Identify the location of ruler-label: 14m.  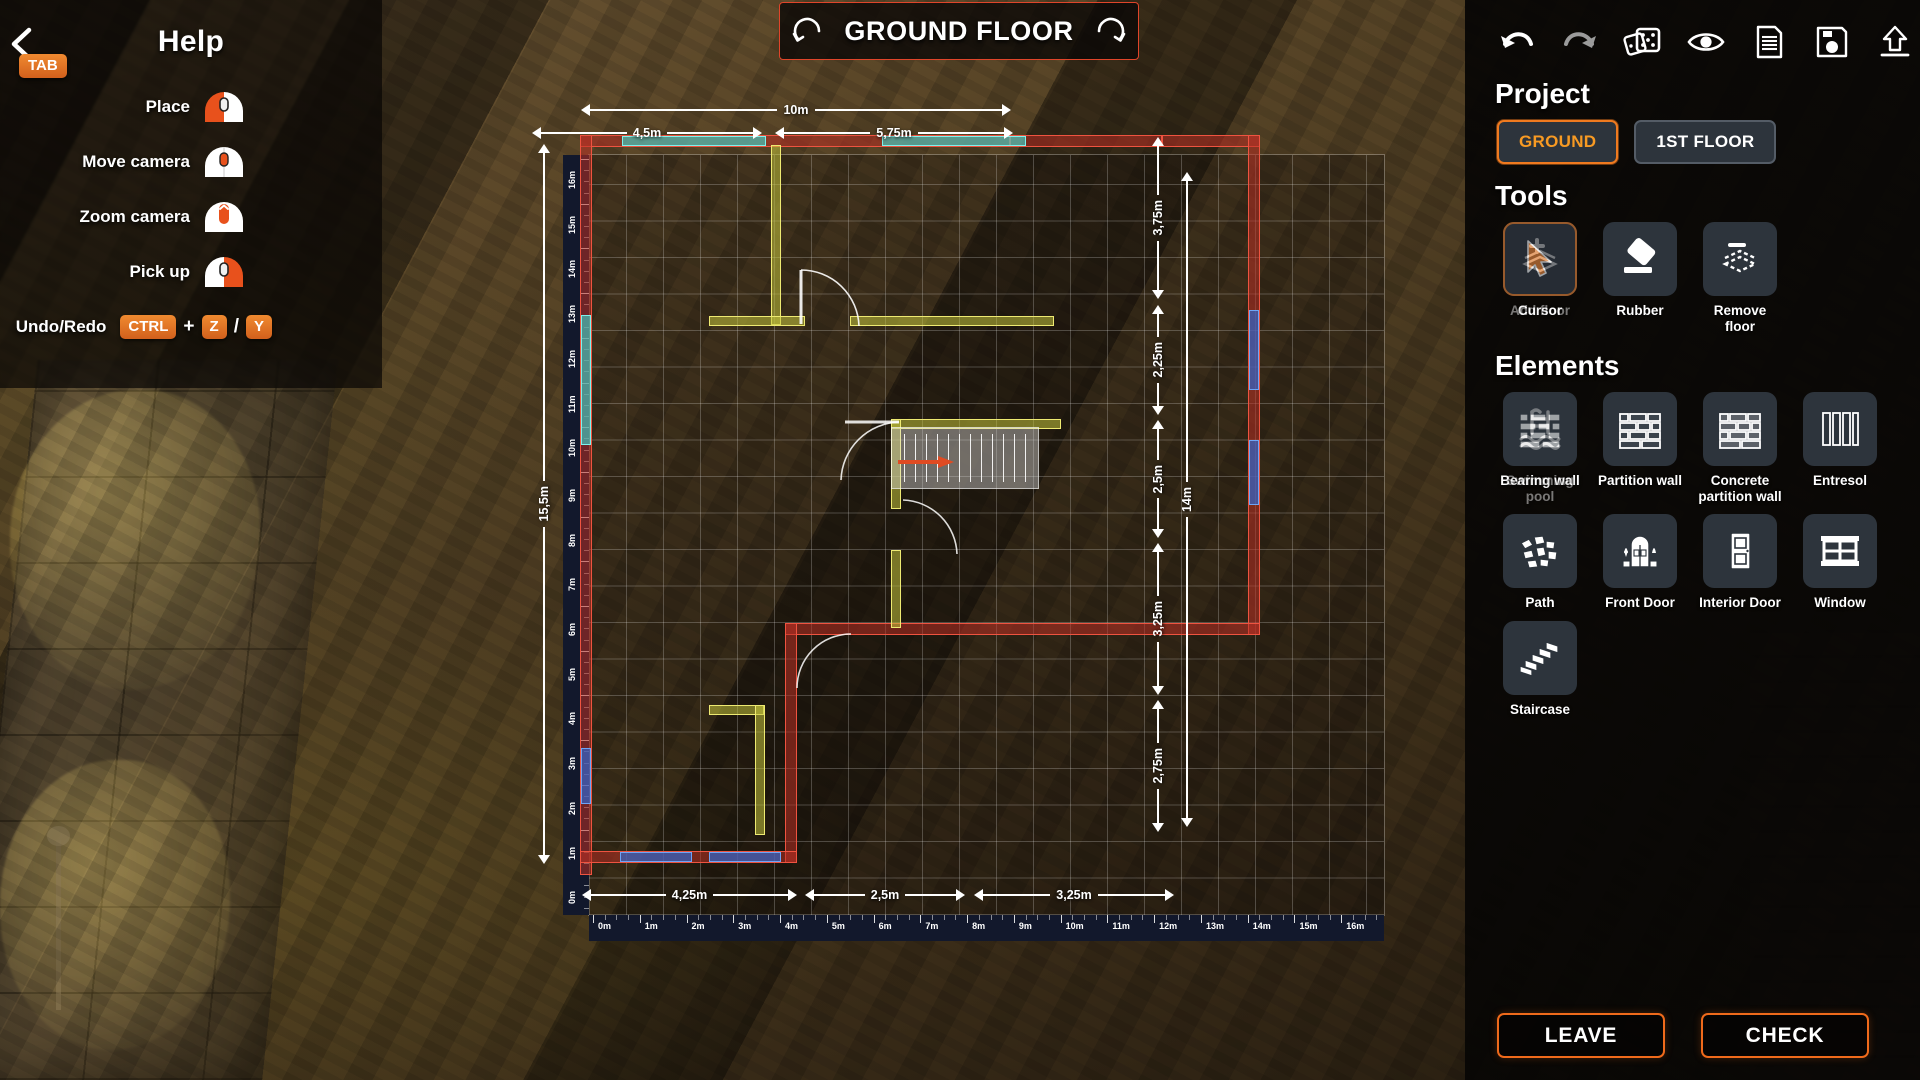
(1261, 926).